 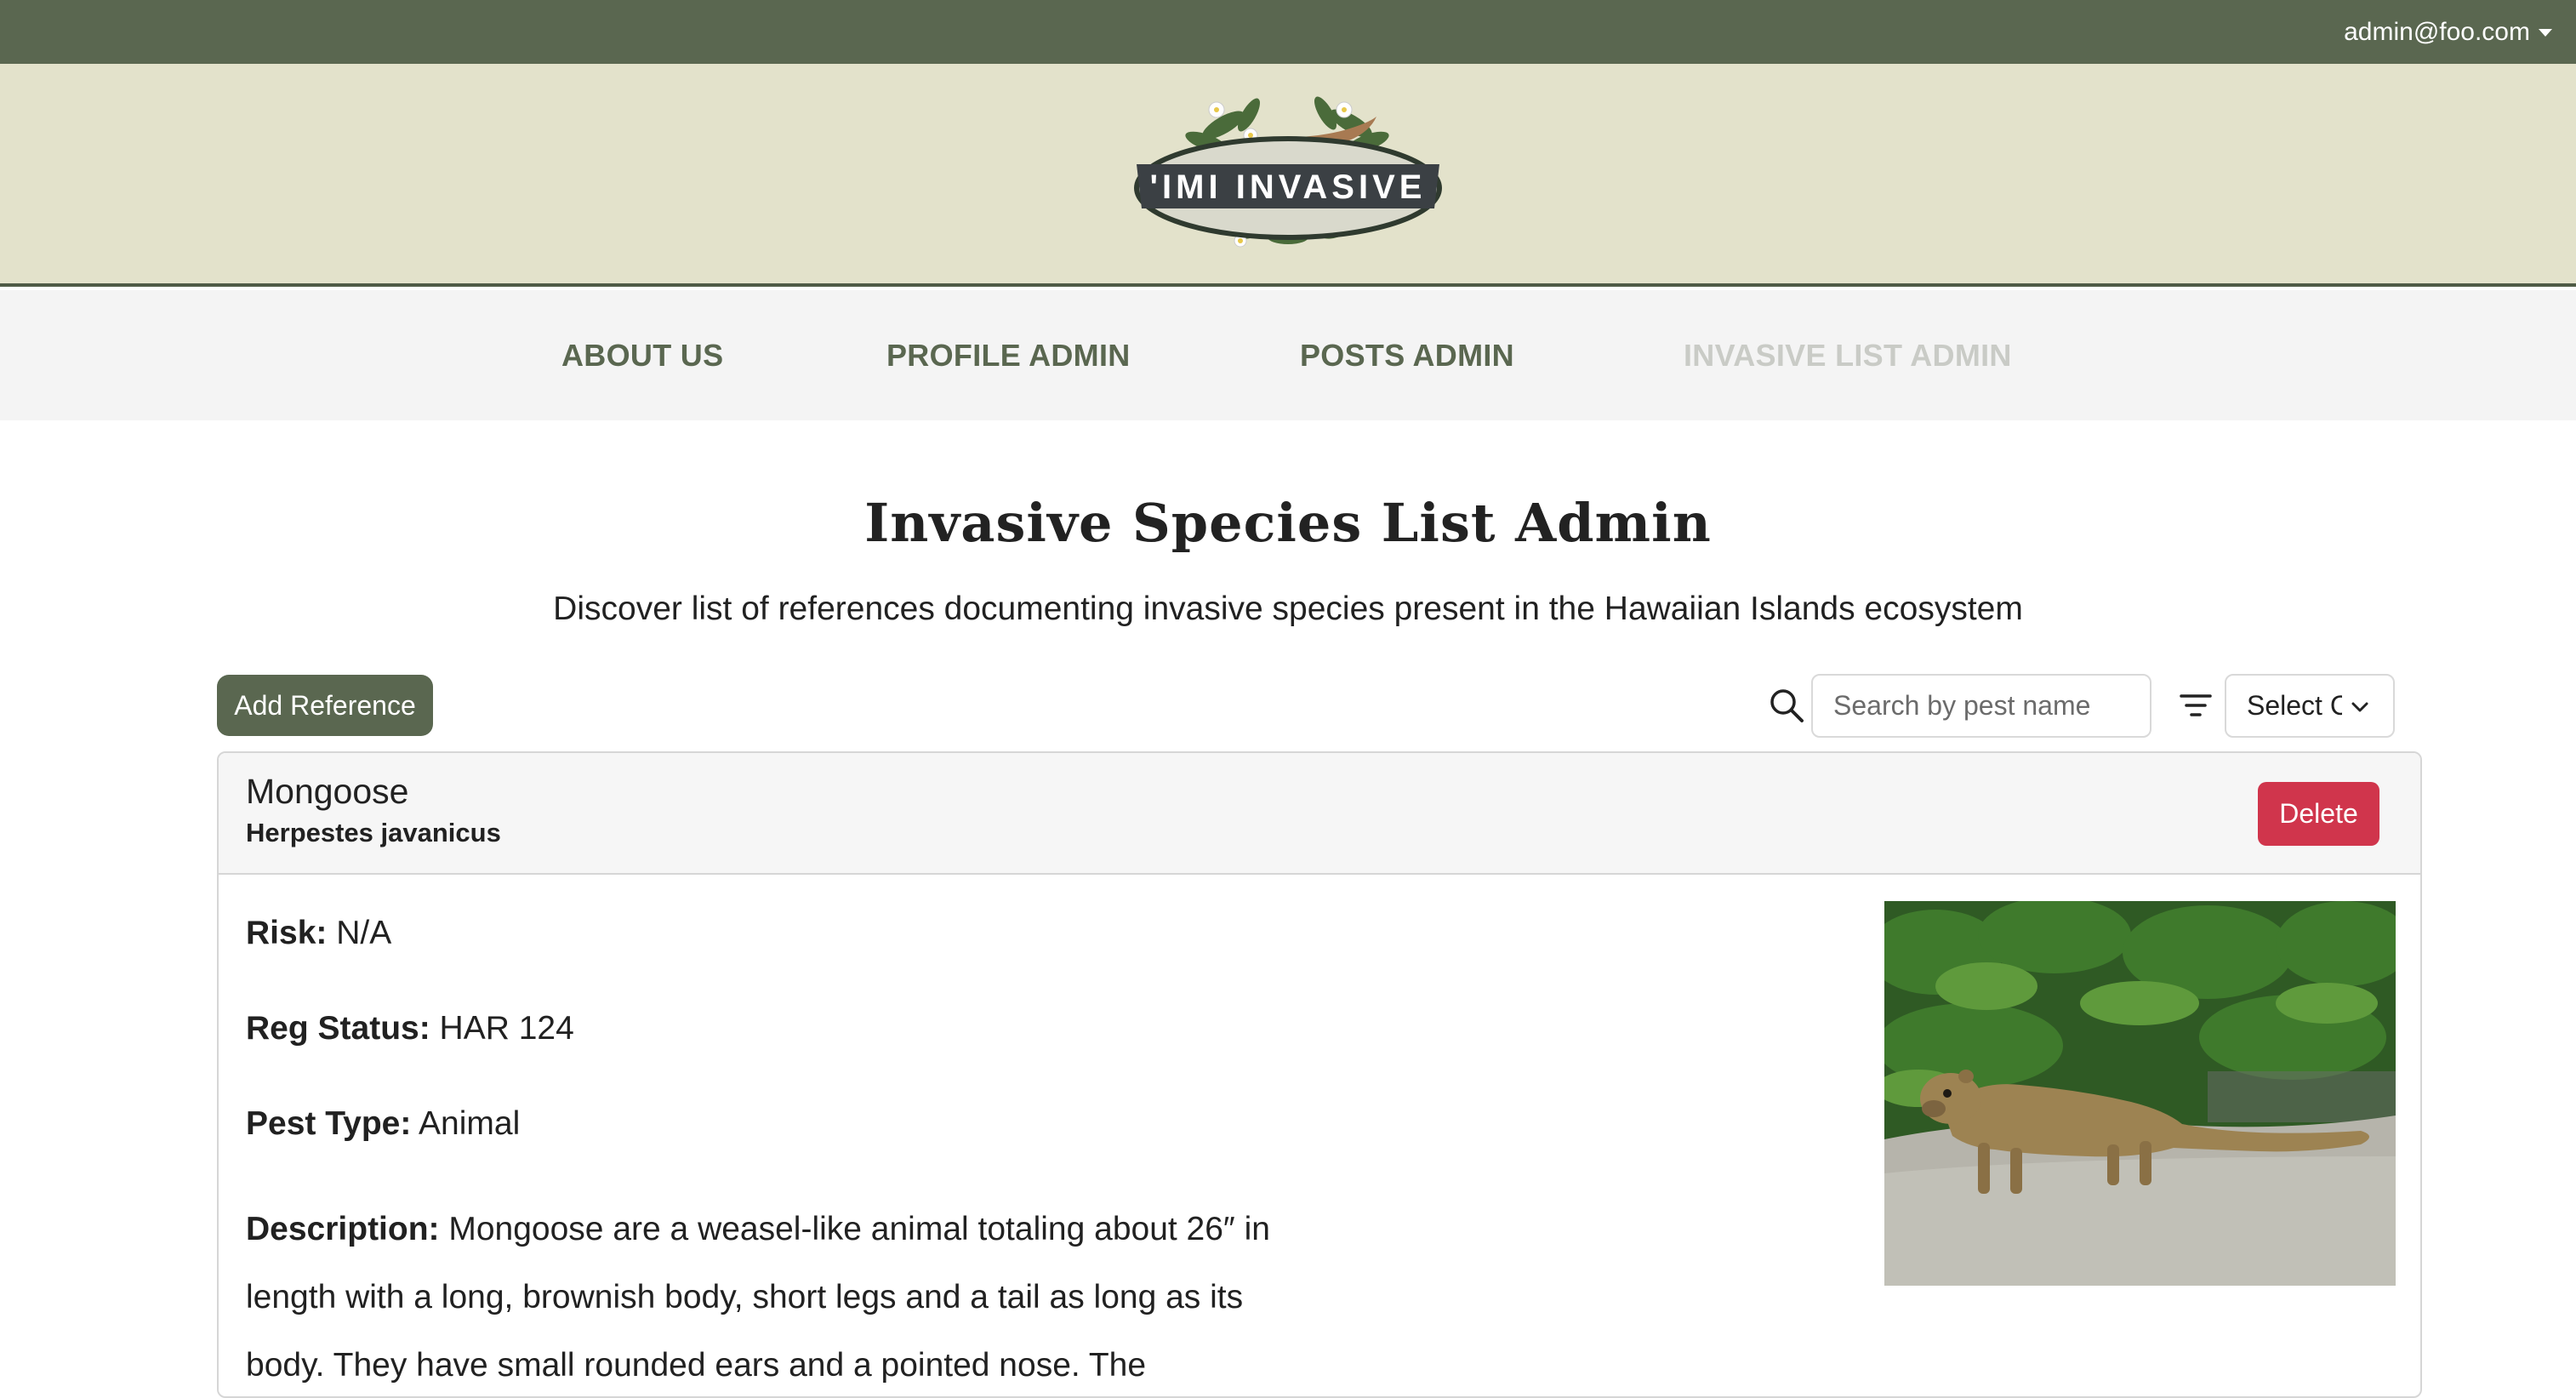 What do you see at coordinates (2140, 1093) in the screenshot?
I see `mongoose-photo` at bounding box center [2140, 1093].